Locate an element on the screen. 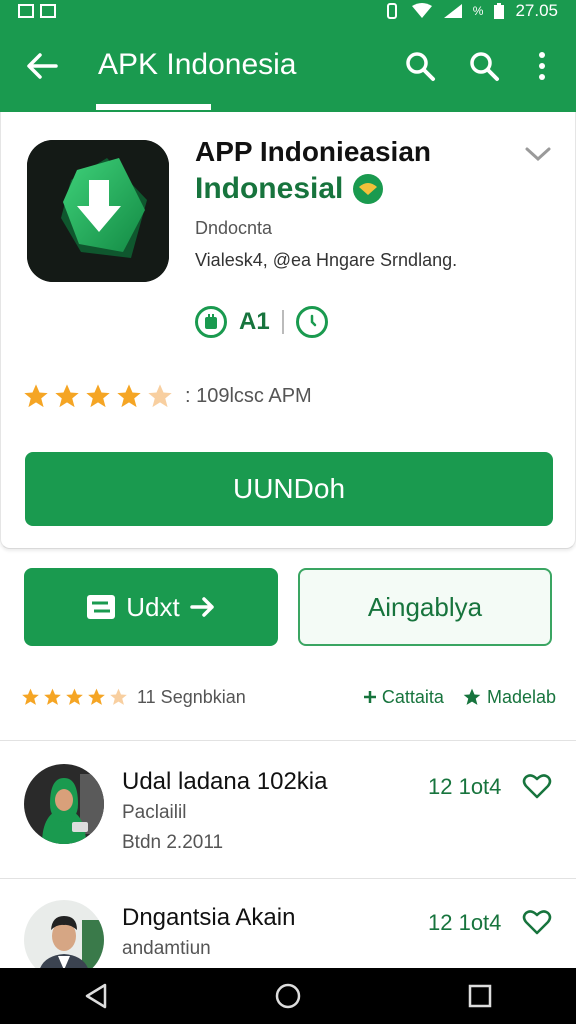 The height and width of the screenshot is (1024, 576). install-button: UUNDoh is located at coordinates (289, 489).